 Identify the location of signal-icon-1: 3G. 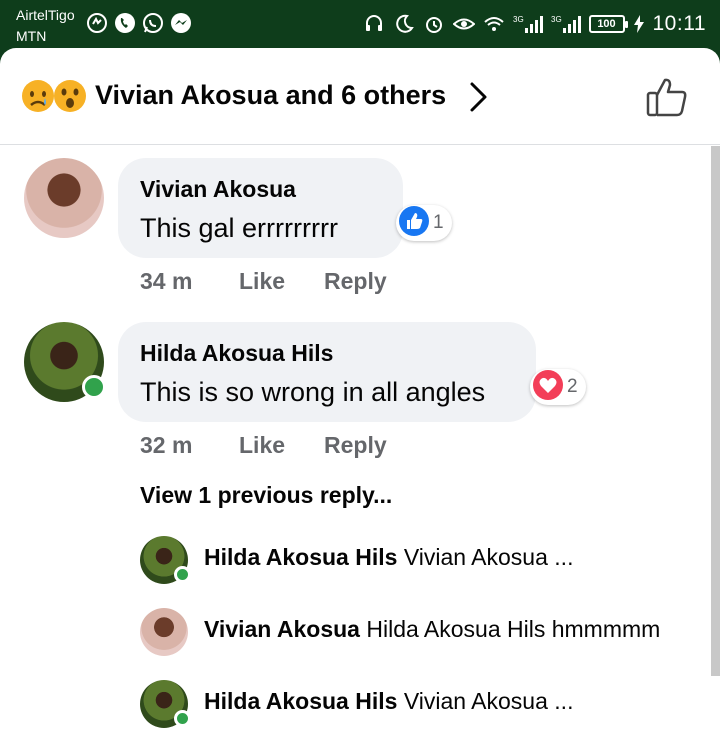
(528, 24).